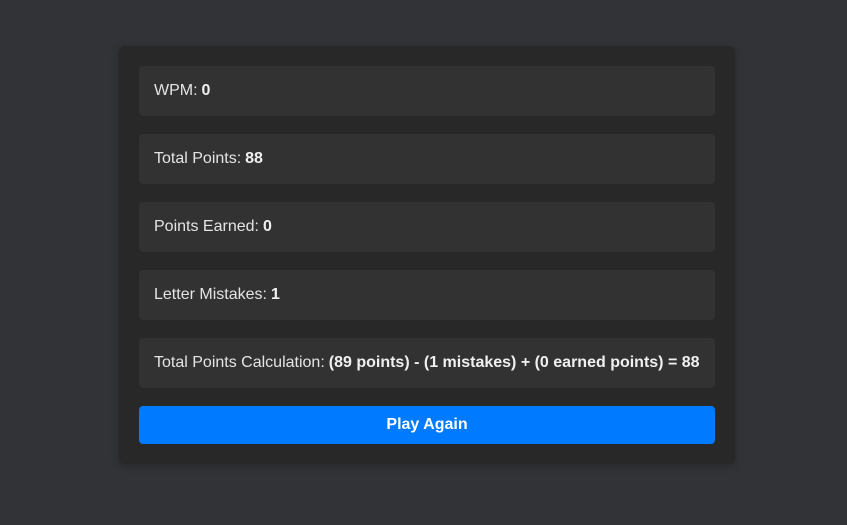 Image resolution: width=847 pixels, height=525 pixels. What do you see at coordinates (427, 425) in the screenshot?
I see `play-again-button: Play Again` at bounding box center [427, 425].